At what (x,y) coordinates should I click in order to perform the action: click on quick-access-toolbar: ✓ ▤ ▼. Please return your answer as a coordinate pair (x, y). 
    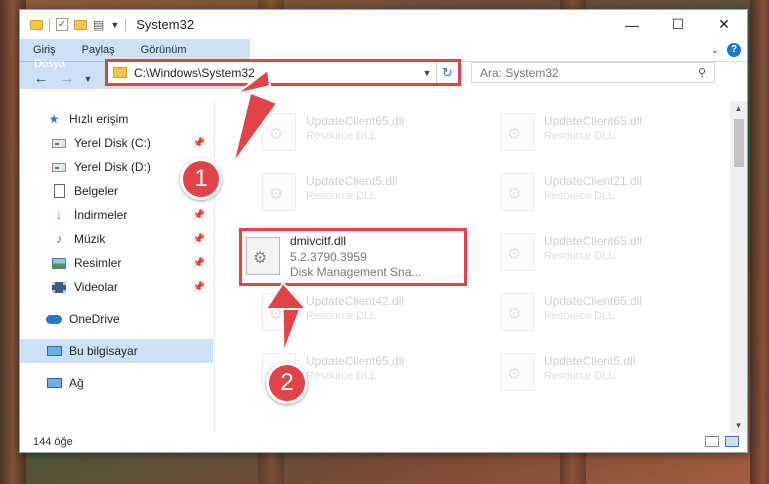
    Looking at the image, I should click on (73, 24).